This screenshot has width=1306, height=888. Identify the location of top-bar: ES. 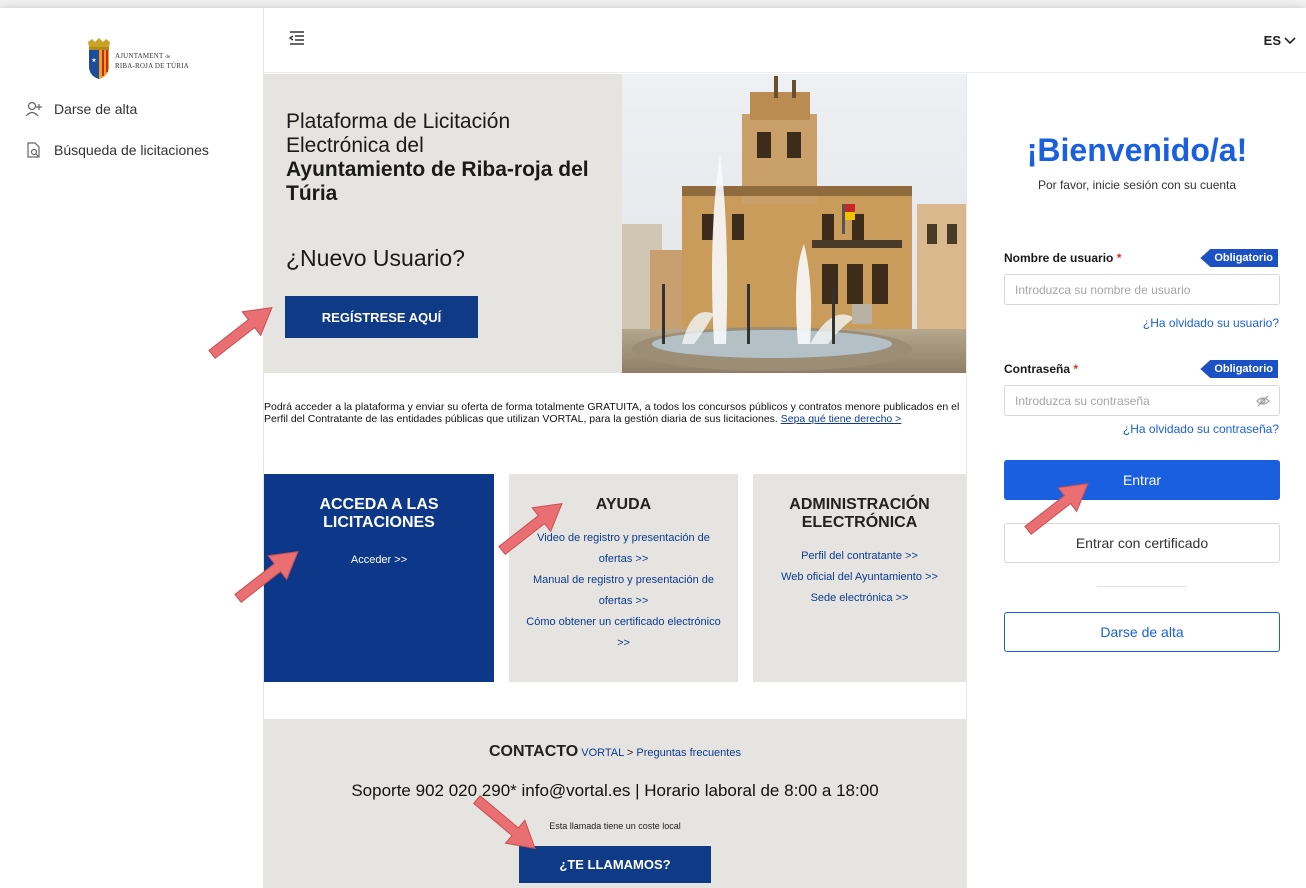
(785, 40).